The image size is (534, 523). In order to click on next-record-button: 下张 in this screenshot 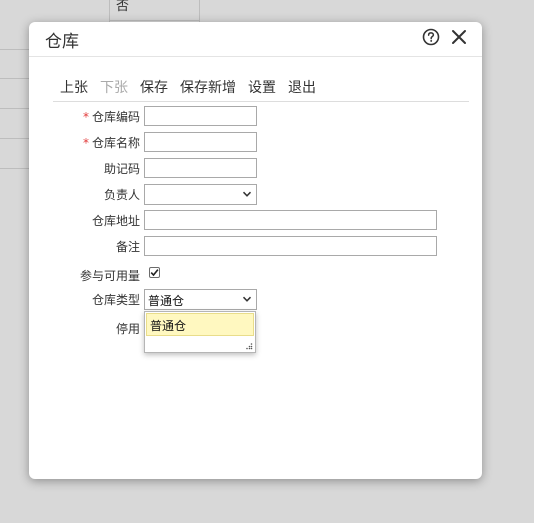, I will do `click(114, 87)`.